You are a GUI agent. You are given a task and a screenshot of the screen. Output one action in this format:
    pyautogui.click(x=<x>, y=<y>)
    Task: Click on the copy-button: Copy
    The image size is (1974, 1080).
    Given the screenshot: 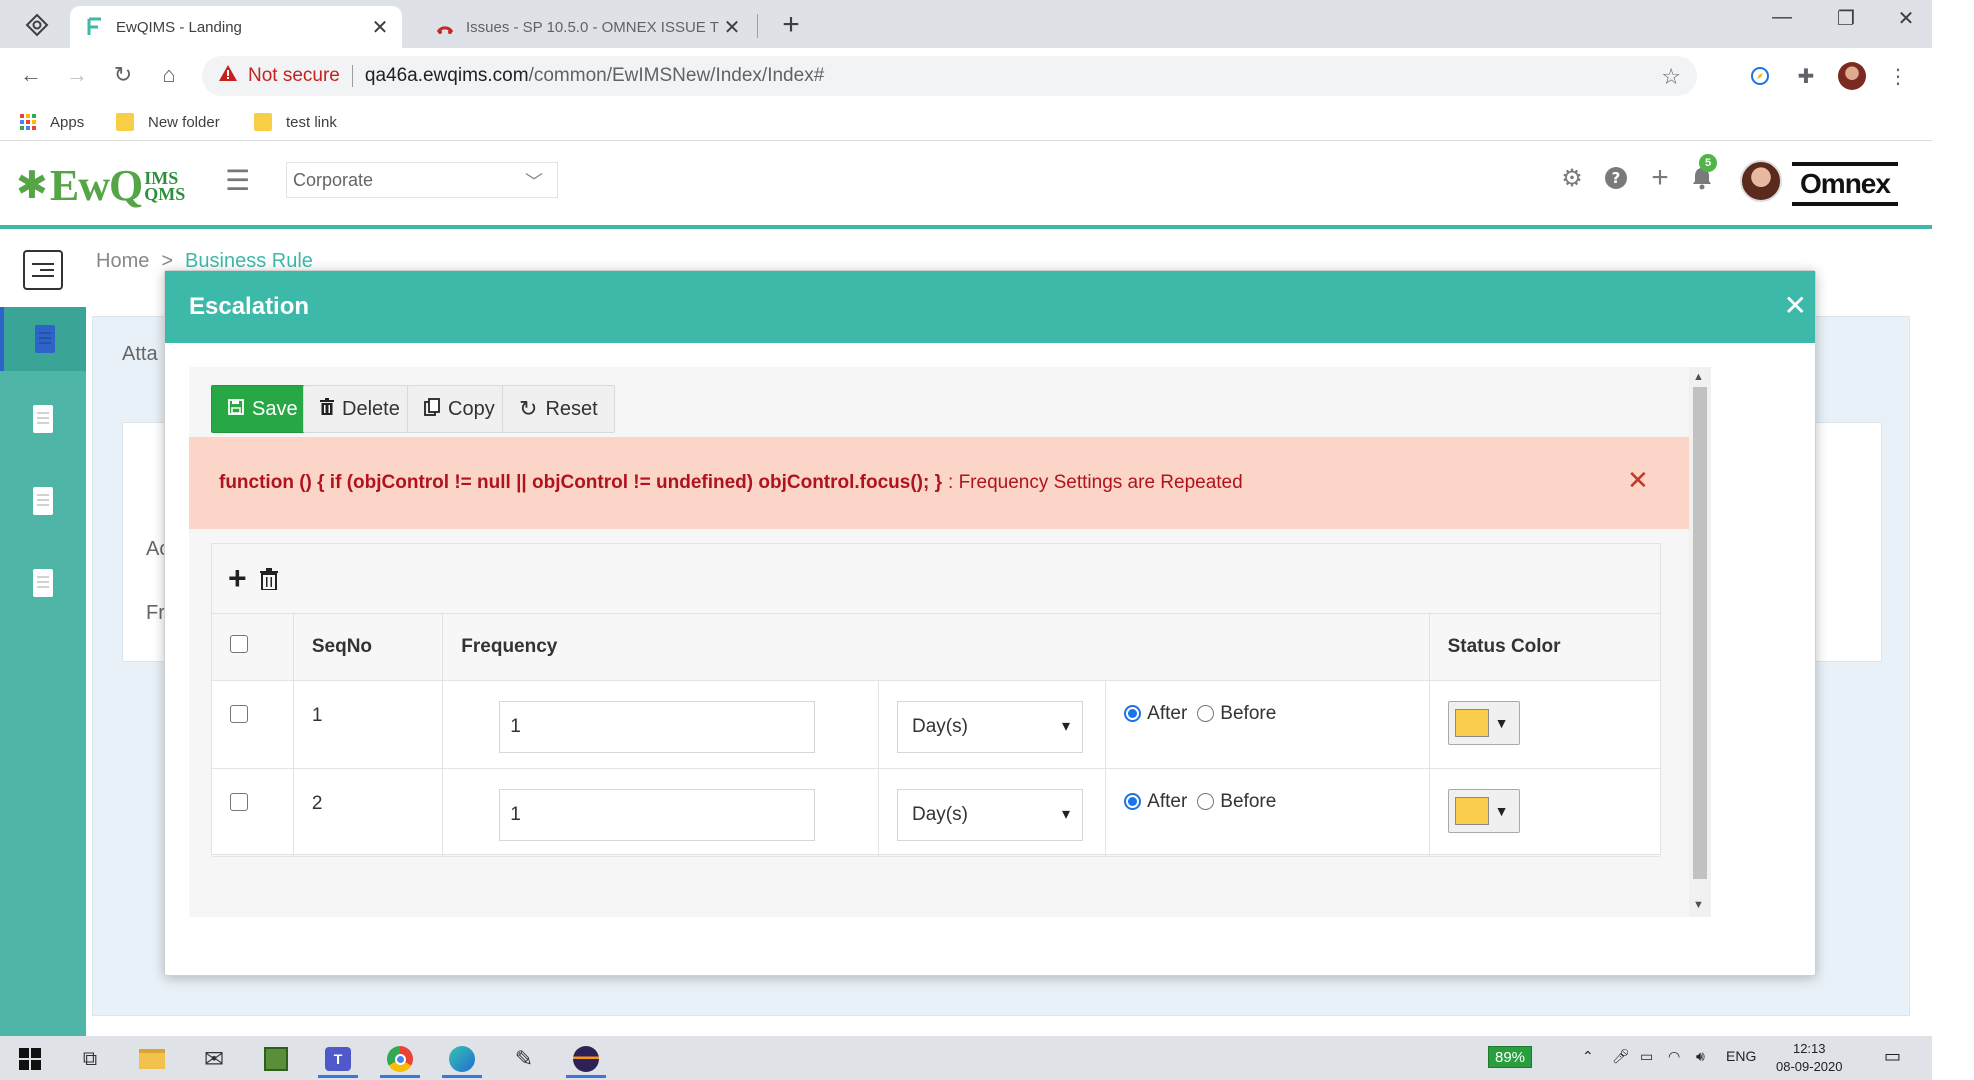 What is the action you would take?
    pyautogui.click(x=459, y=409)
    